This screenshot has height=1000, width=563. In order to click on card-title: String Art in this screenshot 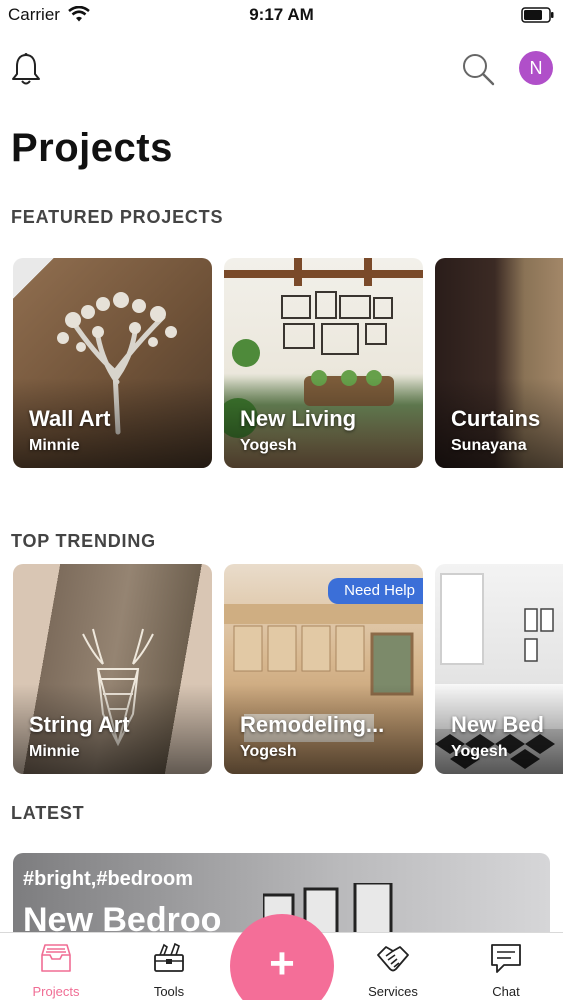, I will do `click(79, 724)`.